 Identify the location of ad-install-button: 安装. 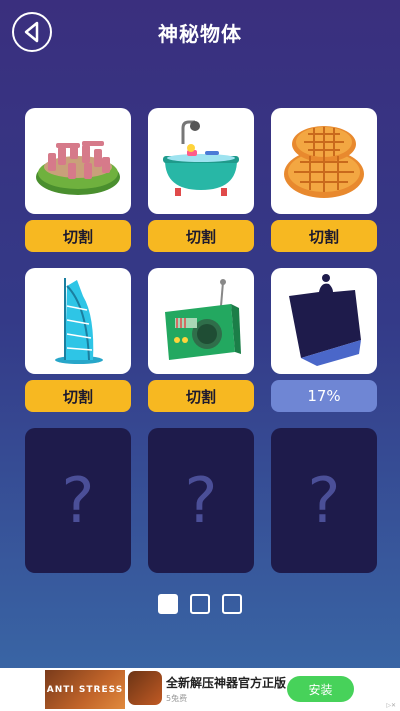
(320, 689).